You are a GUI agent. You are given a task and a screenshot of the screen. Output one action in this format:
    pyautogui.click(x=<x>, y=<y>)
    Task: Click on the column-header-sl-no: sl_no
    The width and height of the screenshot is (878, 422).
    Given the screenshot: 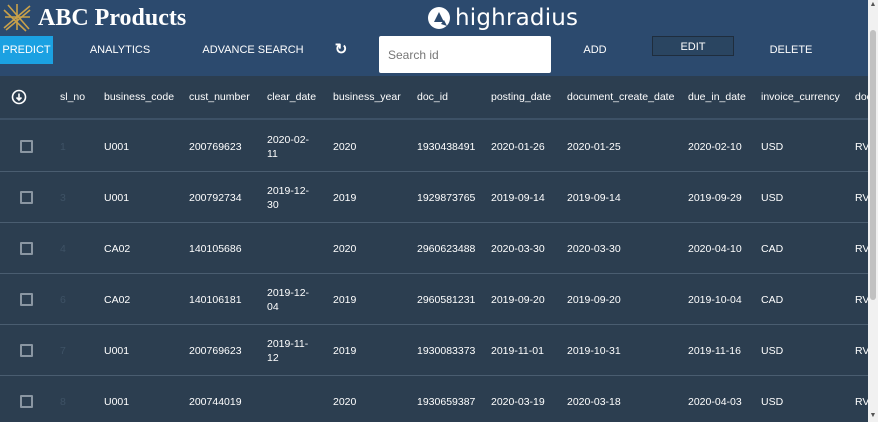 What is the action you would take?
    pyautogui.click(x=72, y=97)
    